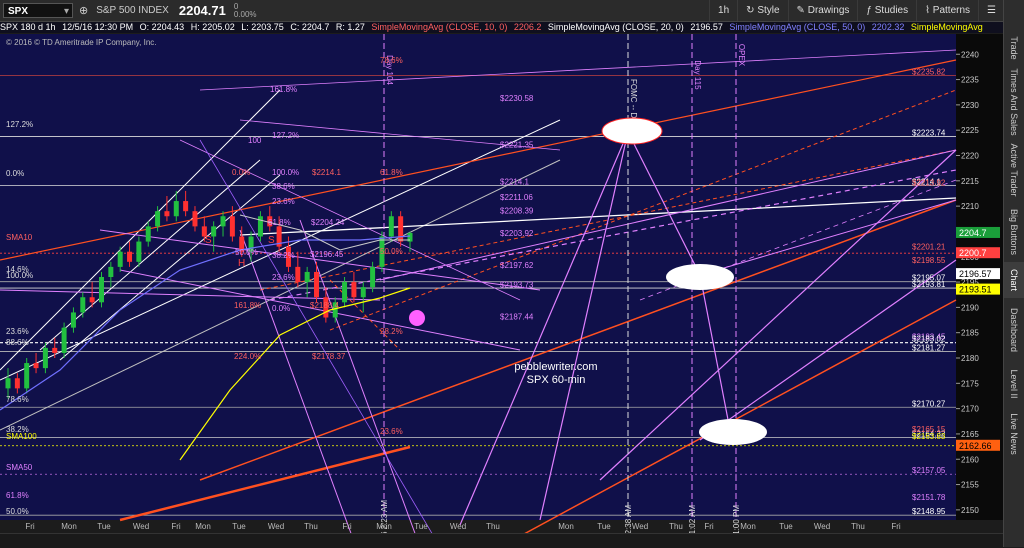 Image resolution: width=1024 pixels, height=548 pixels. What do you see at coordinates (1014, 384) in the screenshot?
I see `sidebar-tab-level-ii: Level II` at bounding box center [1014, 384].